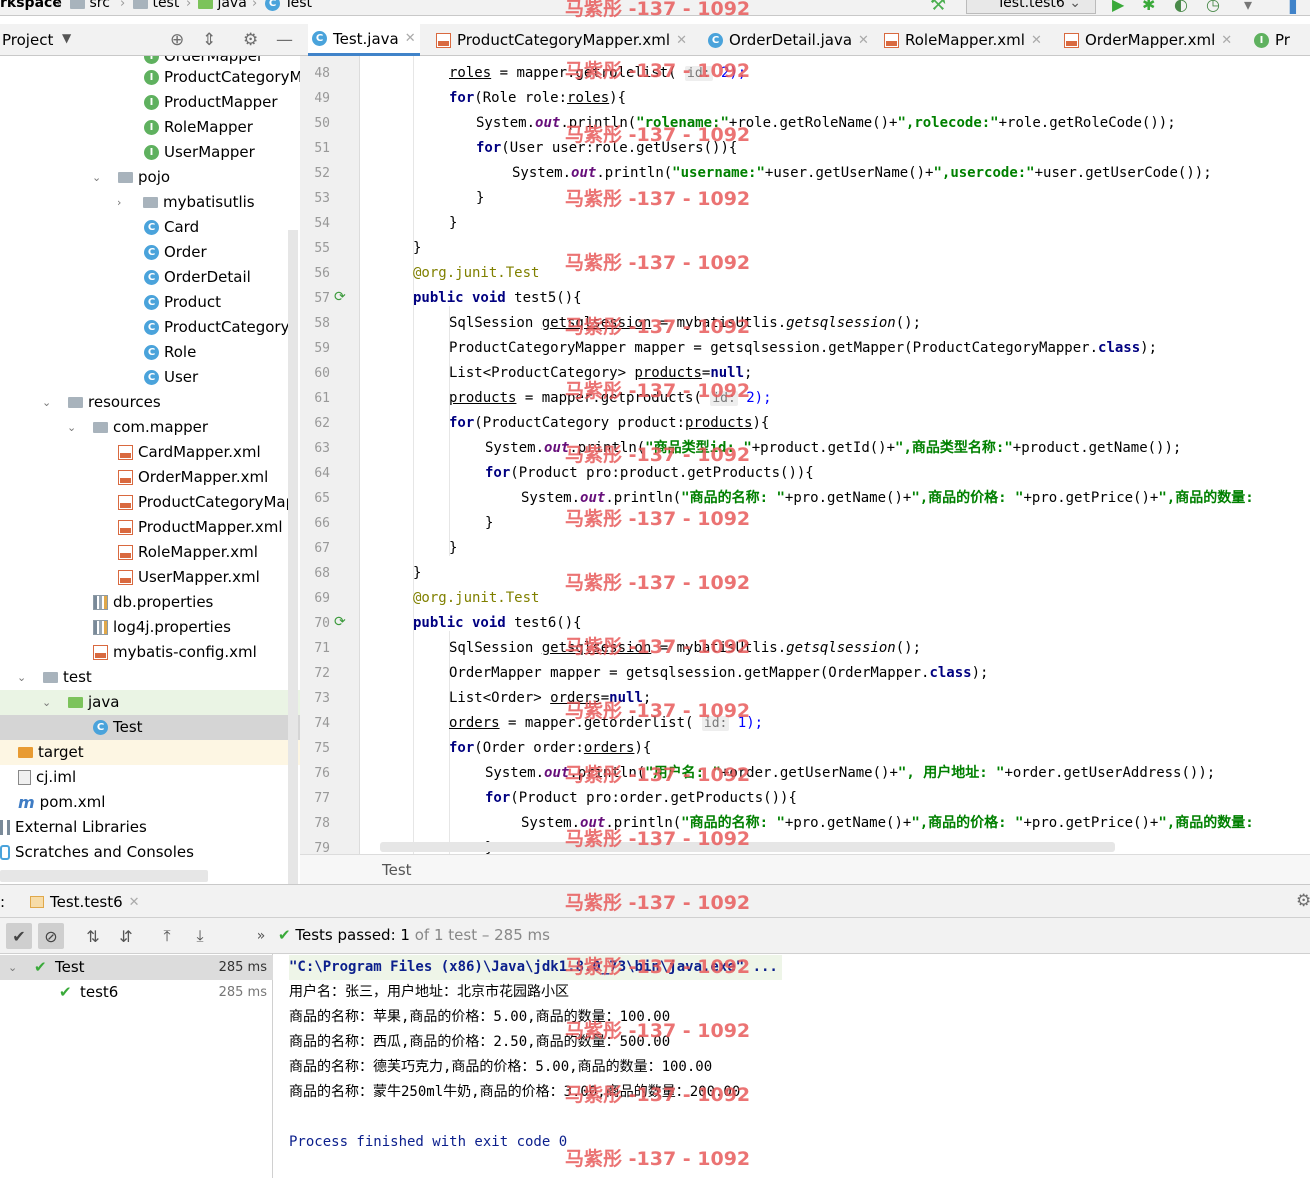  Describe the element at coordinates (126, 936) in the screenshot. I see `sort-duration-icon: ⇵` at that location.